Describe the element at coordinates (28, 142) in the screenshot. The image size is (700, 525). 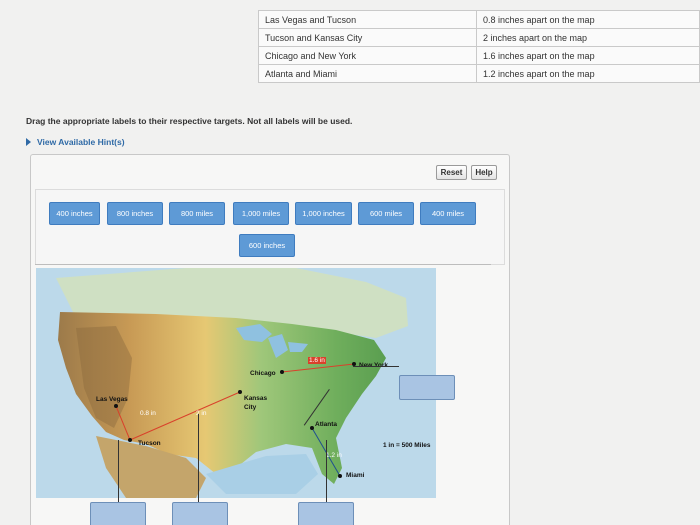
I see `expand-triangle-icon` at that location.